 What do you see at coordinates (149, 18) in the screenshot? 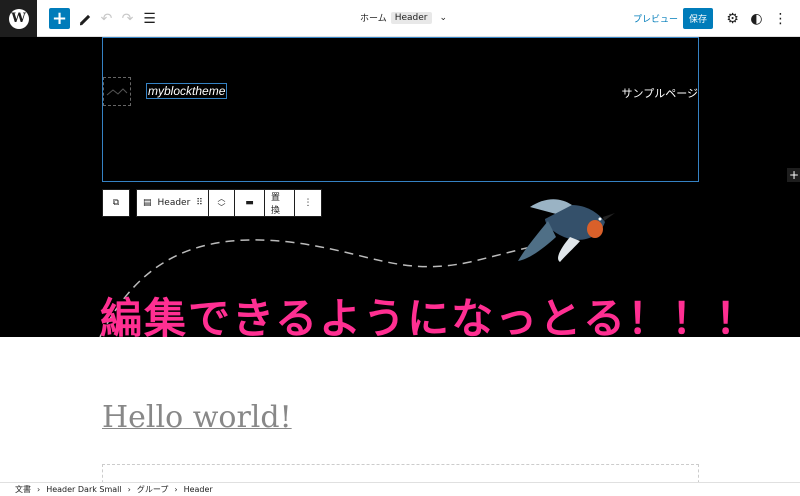
I see `list-view-icon: ☰` at bounding box center [149, 18].